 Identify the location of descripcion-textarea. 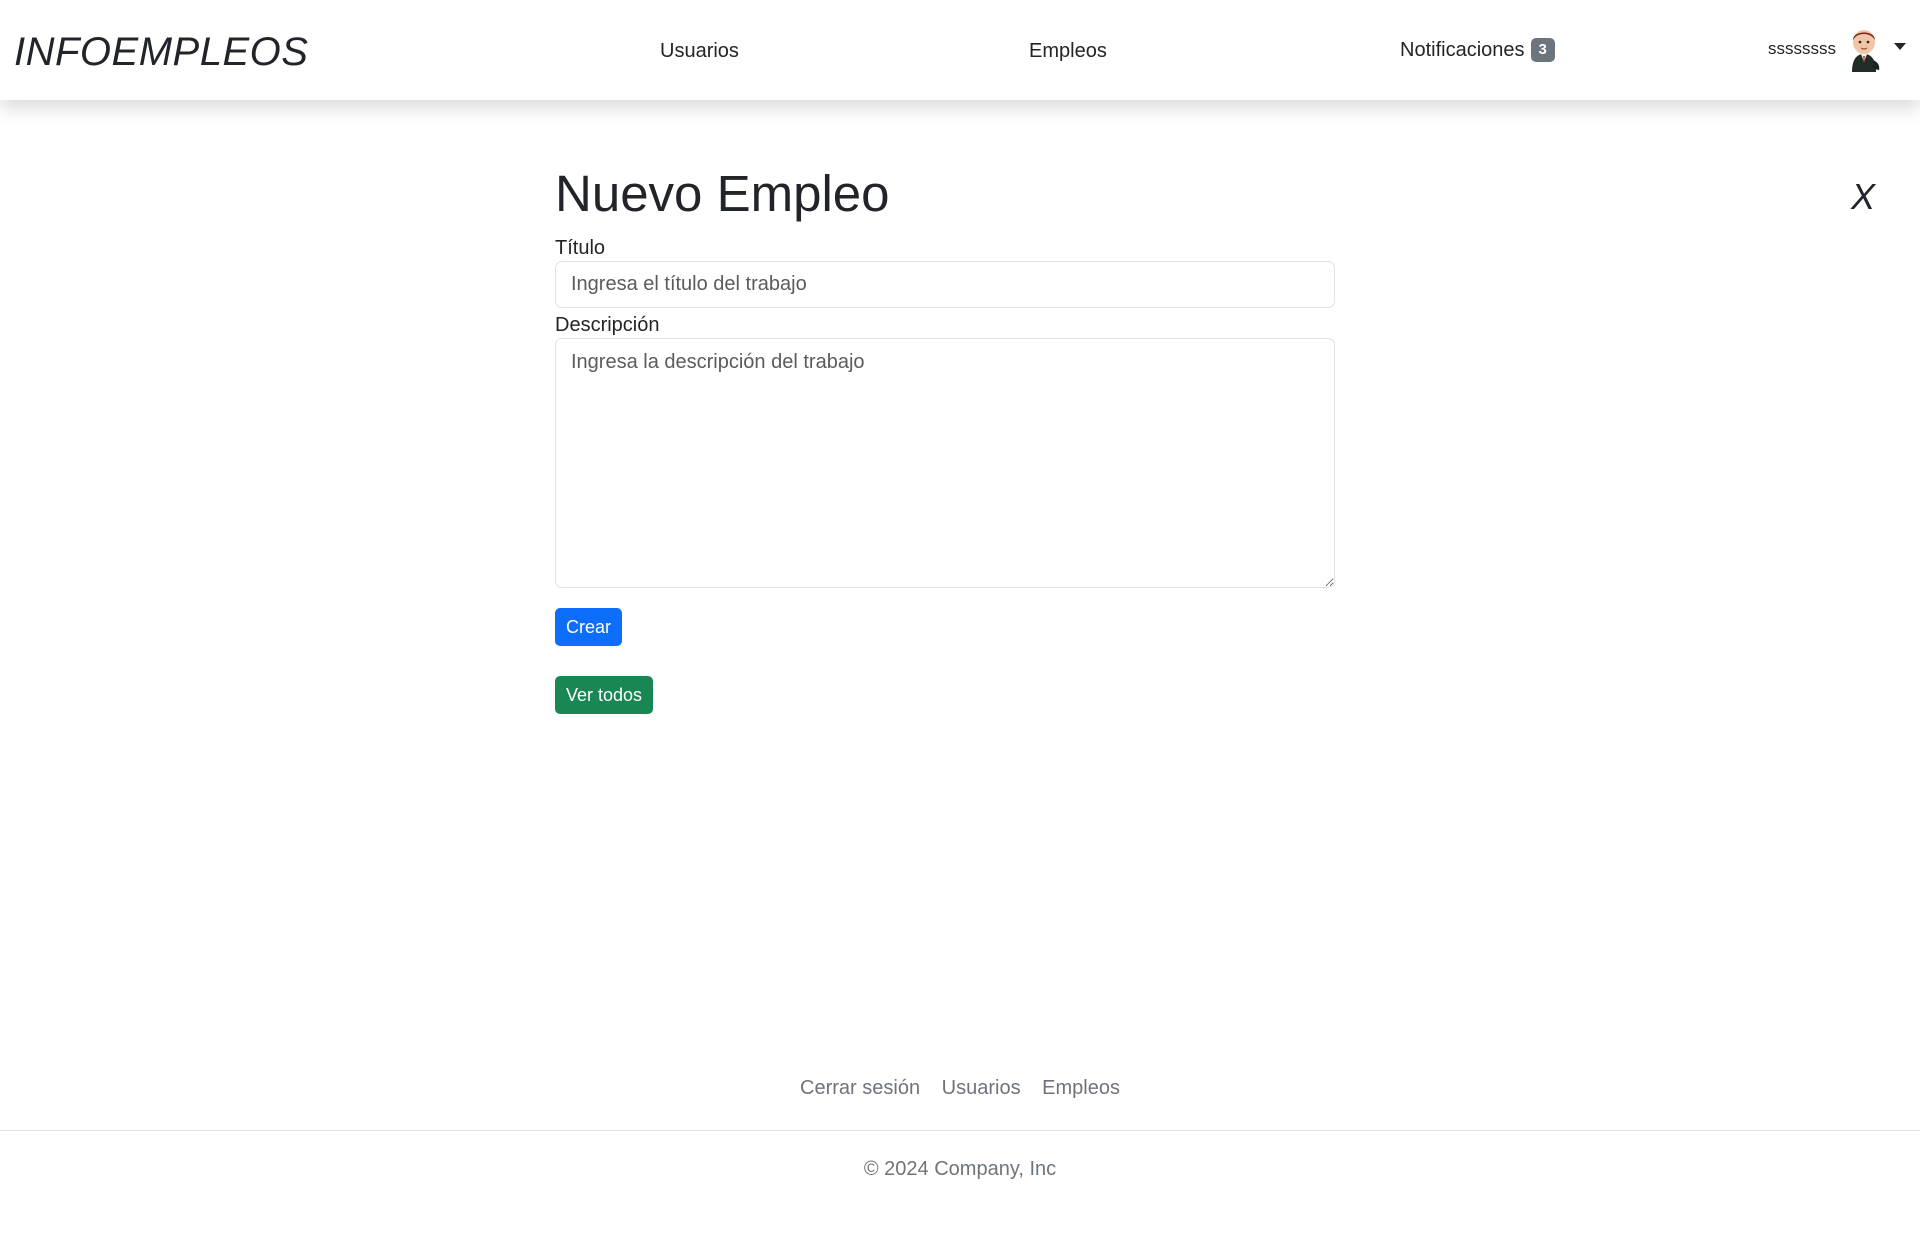
(945, 463).